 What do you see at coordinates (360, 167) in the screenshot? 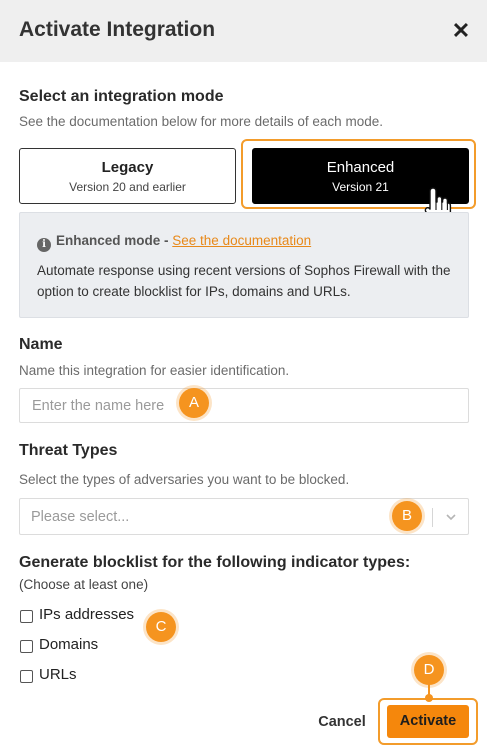
I see `mode-enhanced-title: Enhanced` at bounding box center [360, 167].